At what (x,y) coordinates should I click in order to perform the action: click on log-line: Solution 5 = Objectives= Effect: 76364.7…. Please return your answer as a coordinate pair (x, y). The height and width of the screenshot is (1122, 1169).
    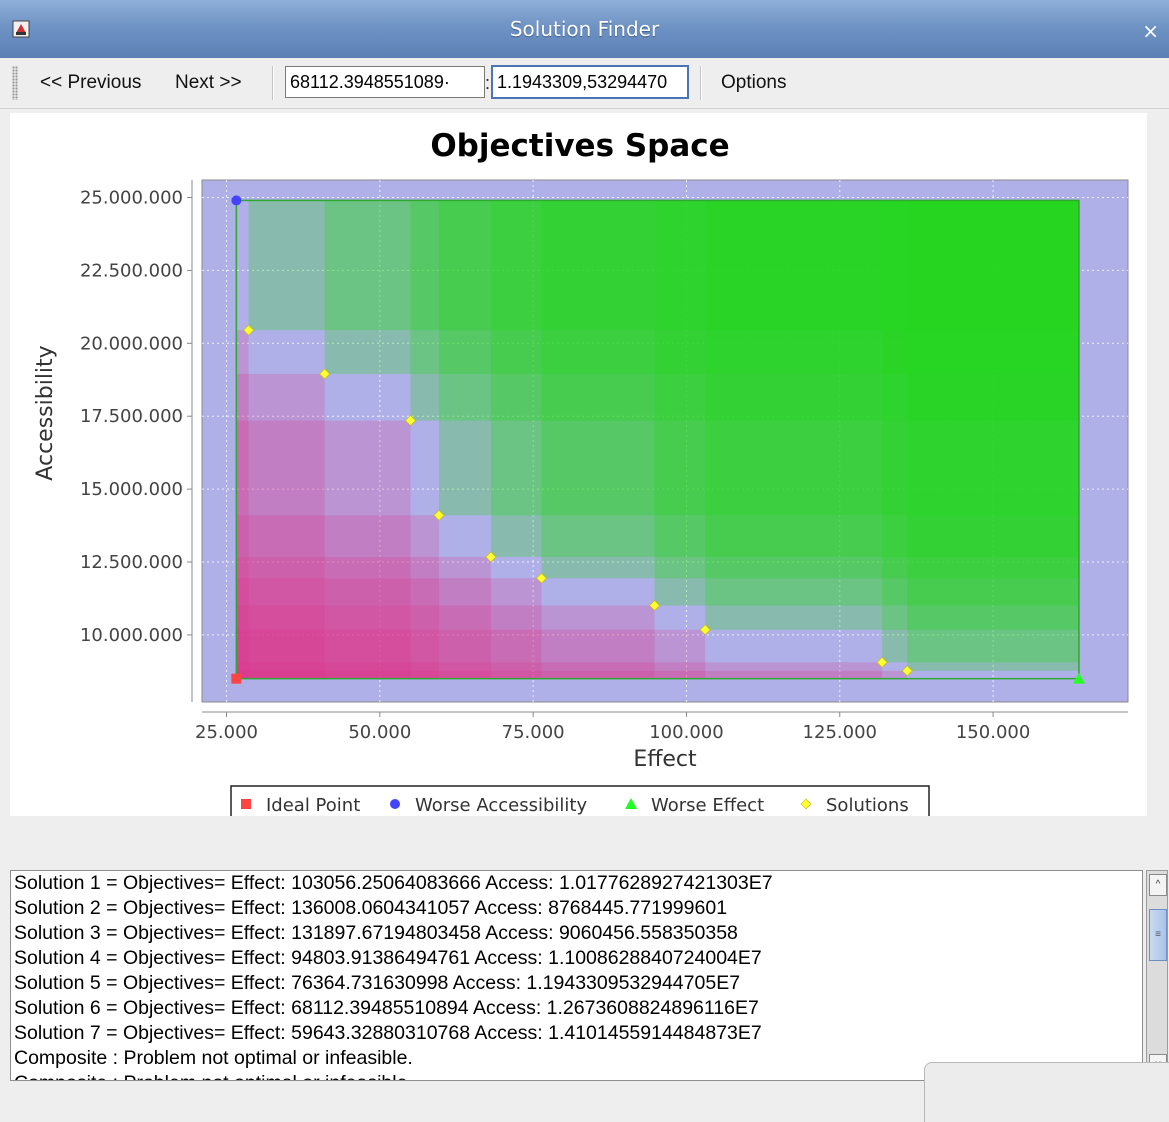
    Looking at the image, I should click on (377, 983).